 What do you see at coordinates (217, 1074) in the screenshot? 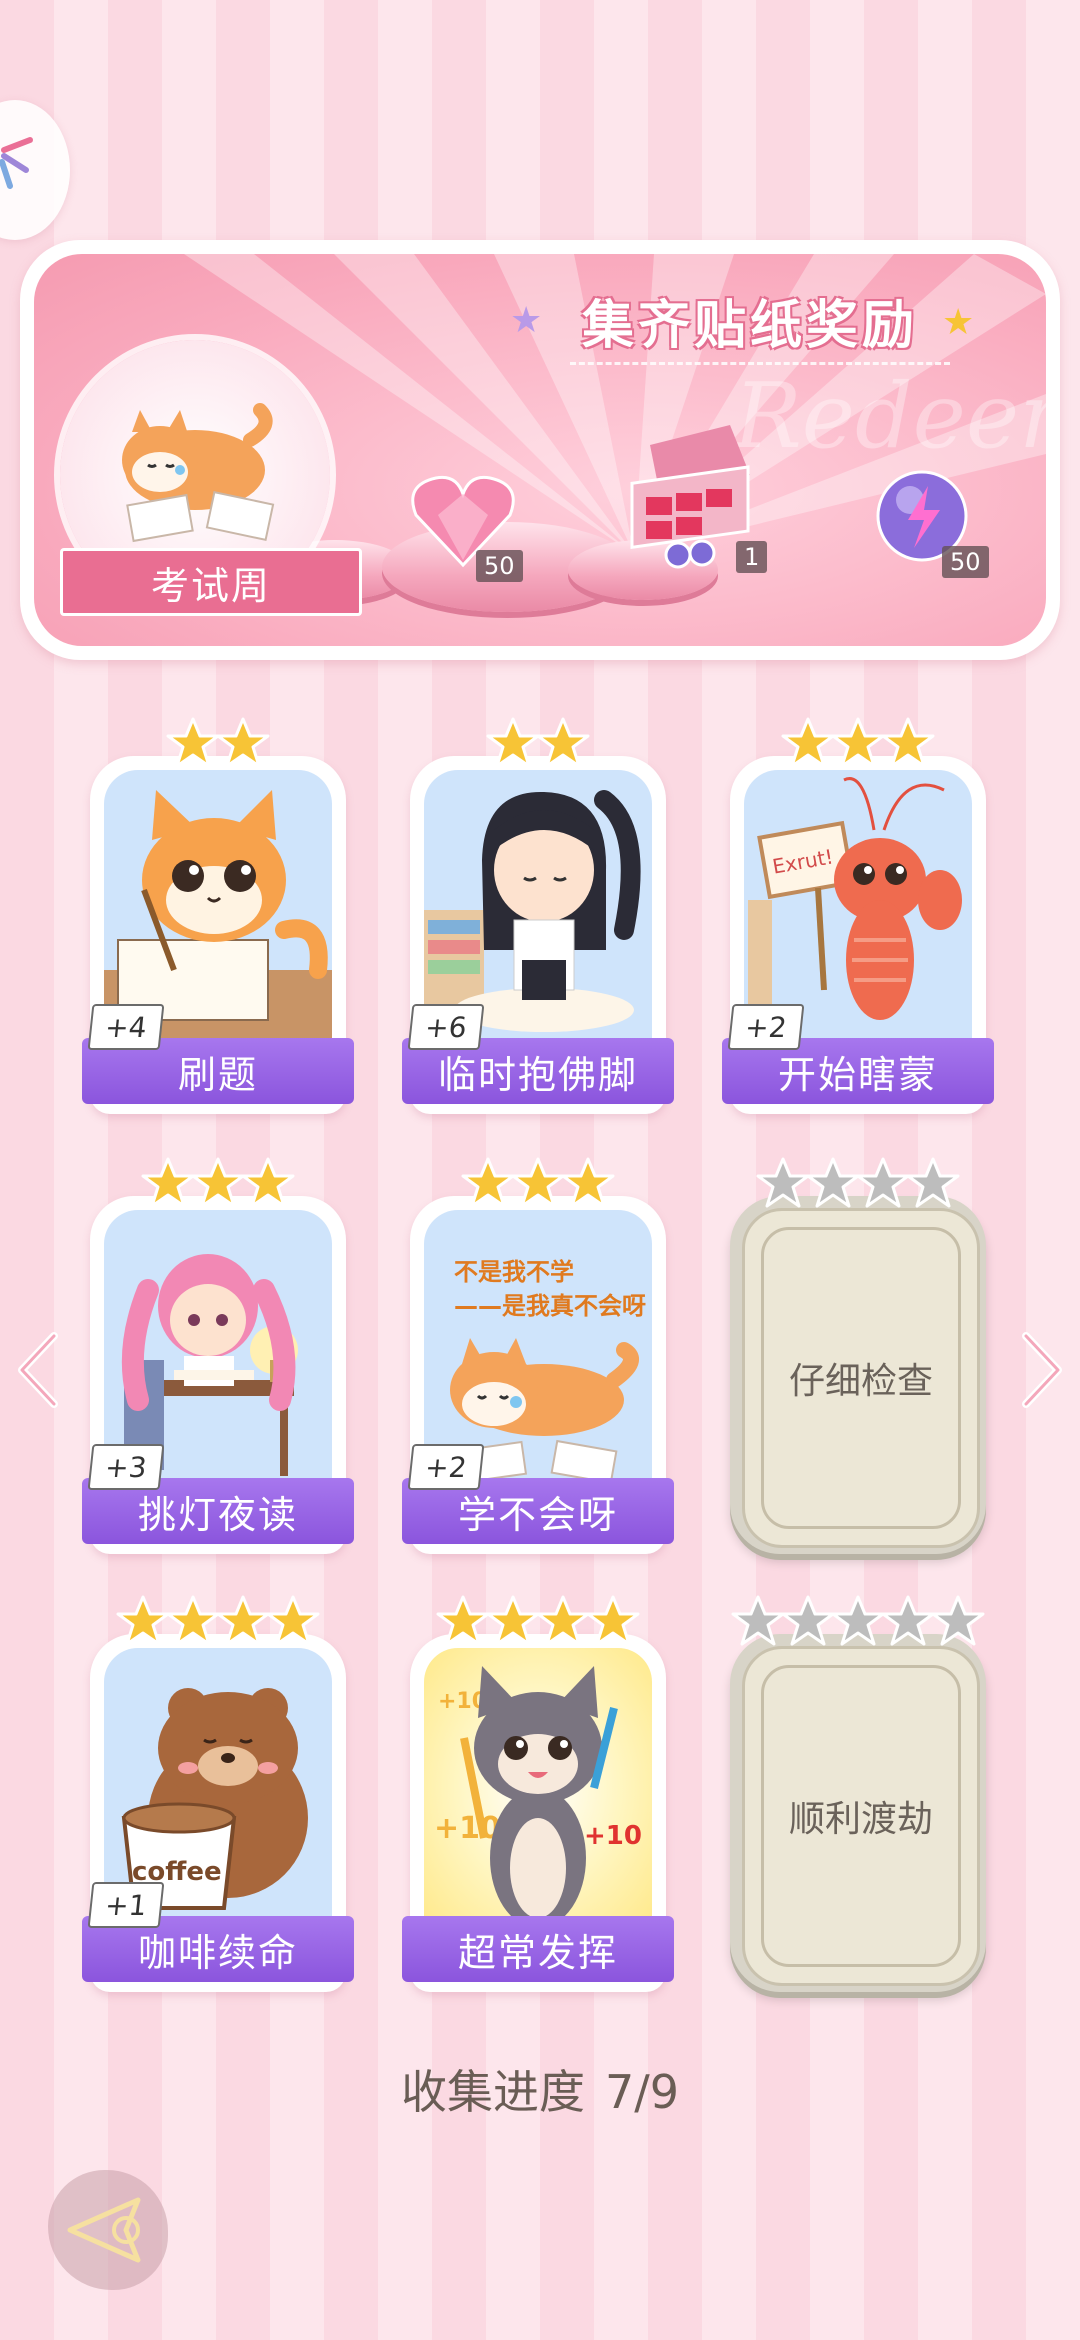
I see `card-label: 刷题` at bounding box center [217, 1074].